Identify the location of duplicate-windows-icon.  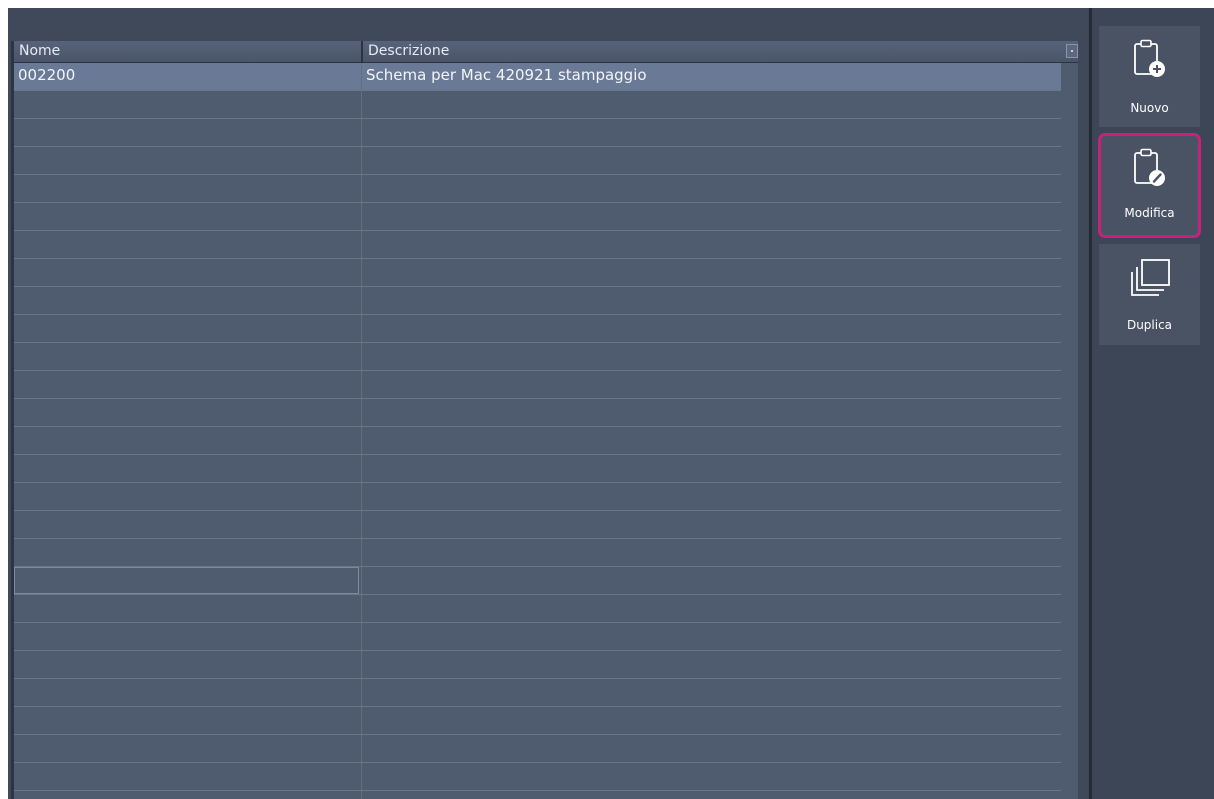
(1150, 277).